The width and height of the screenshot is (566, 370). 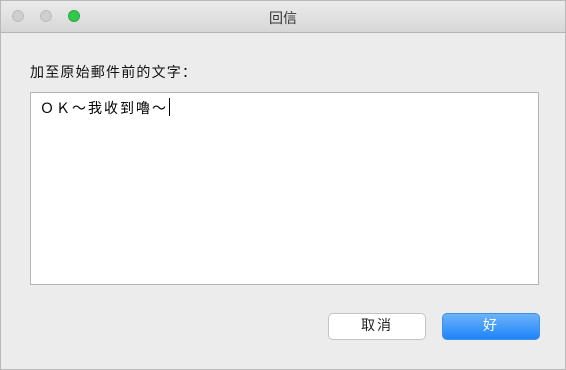 I want to click on ok-button: 好, so click(x=491, y=326).